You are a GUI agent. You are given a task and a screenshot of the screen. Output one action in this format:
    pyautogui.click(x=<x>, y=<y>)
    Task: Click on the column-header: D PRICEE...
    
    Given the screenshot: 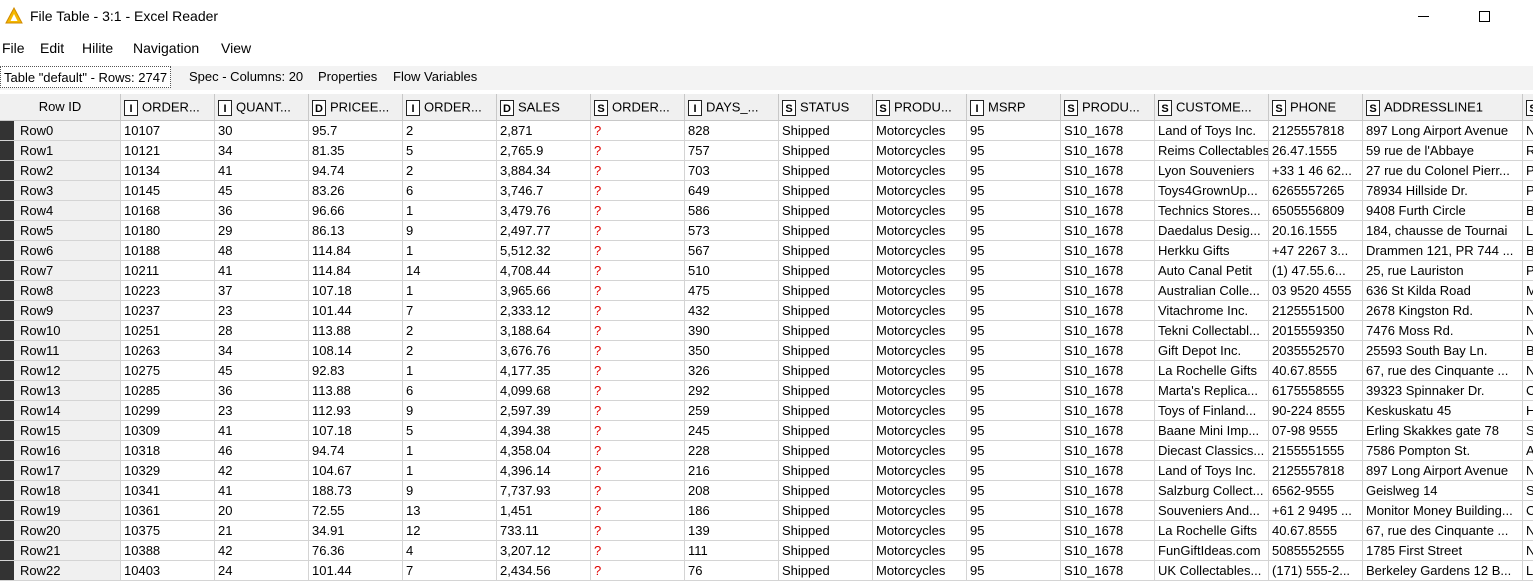 What is the action you would take?
    pyautogui.click(x=356, y=107)
    